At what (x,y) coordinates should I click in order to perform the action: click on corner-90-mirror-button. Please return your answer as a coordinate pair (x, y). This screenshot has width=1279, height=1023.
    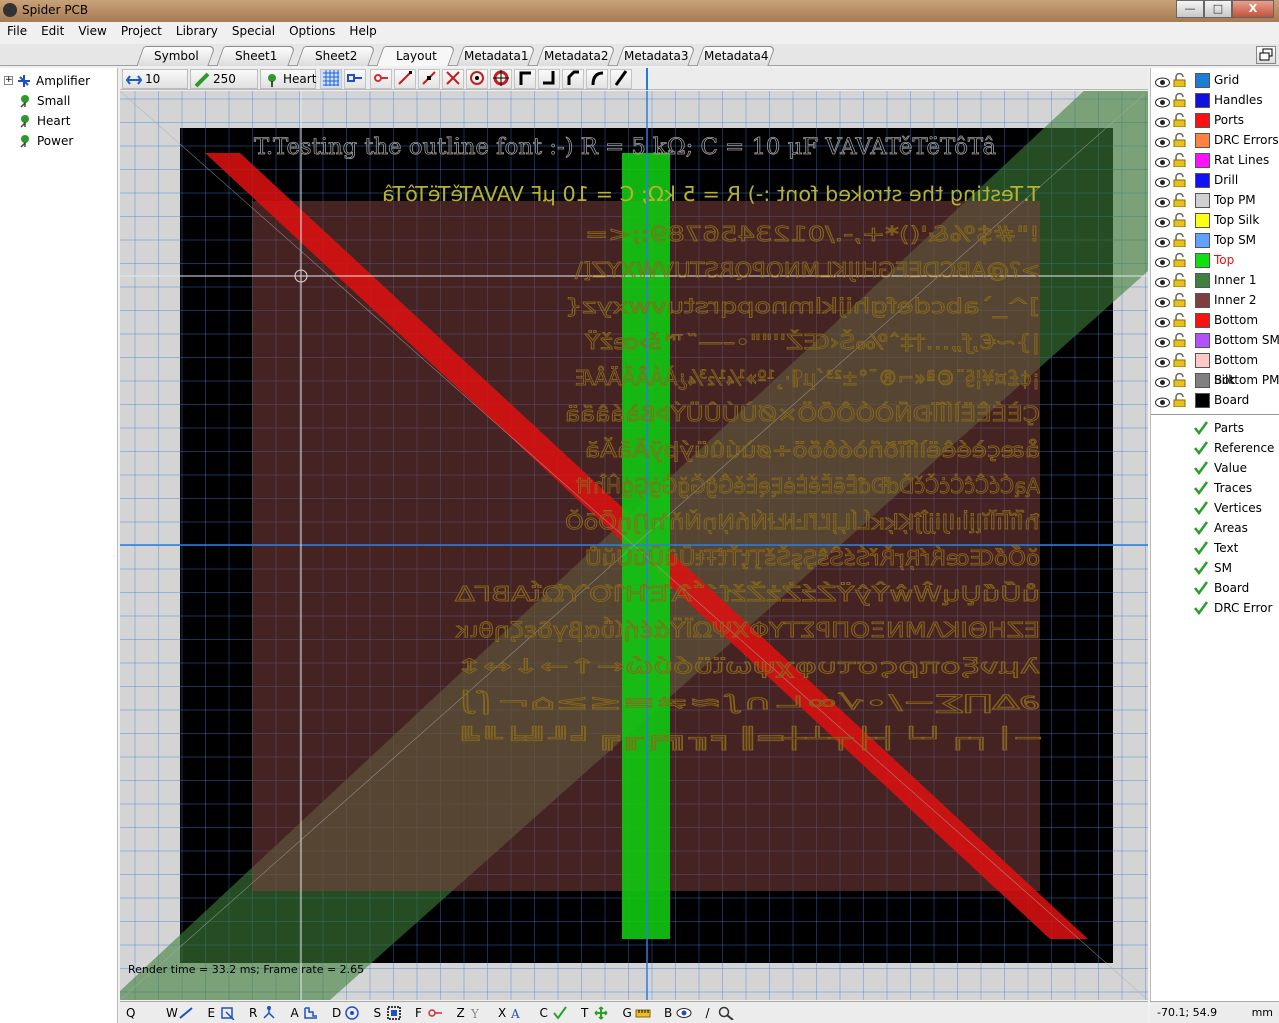
    Looking at the image, I should click on (549, 79).